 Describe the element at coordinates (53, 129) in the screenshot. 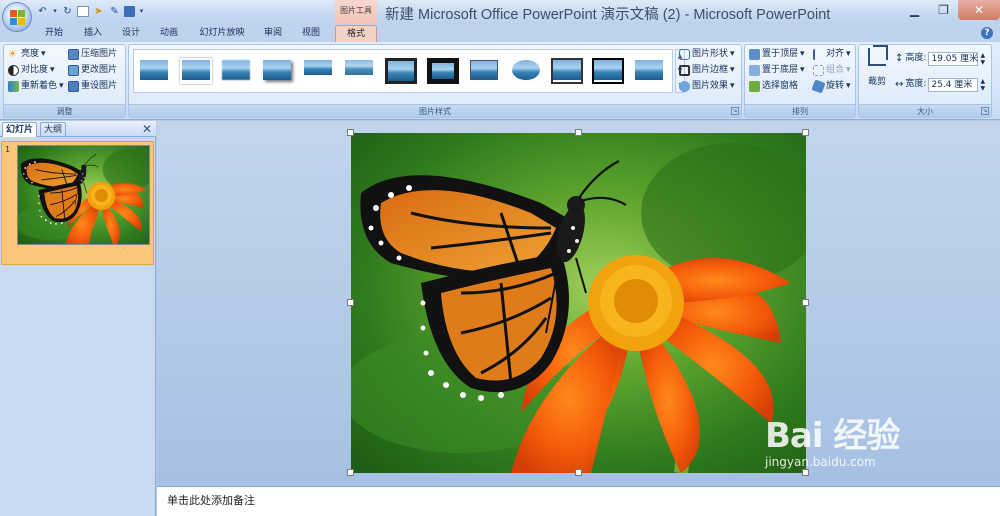

I see `tab-outline: 大纲` at that location.